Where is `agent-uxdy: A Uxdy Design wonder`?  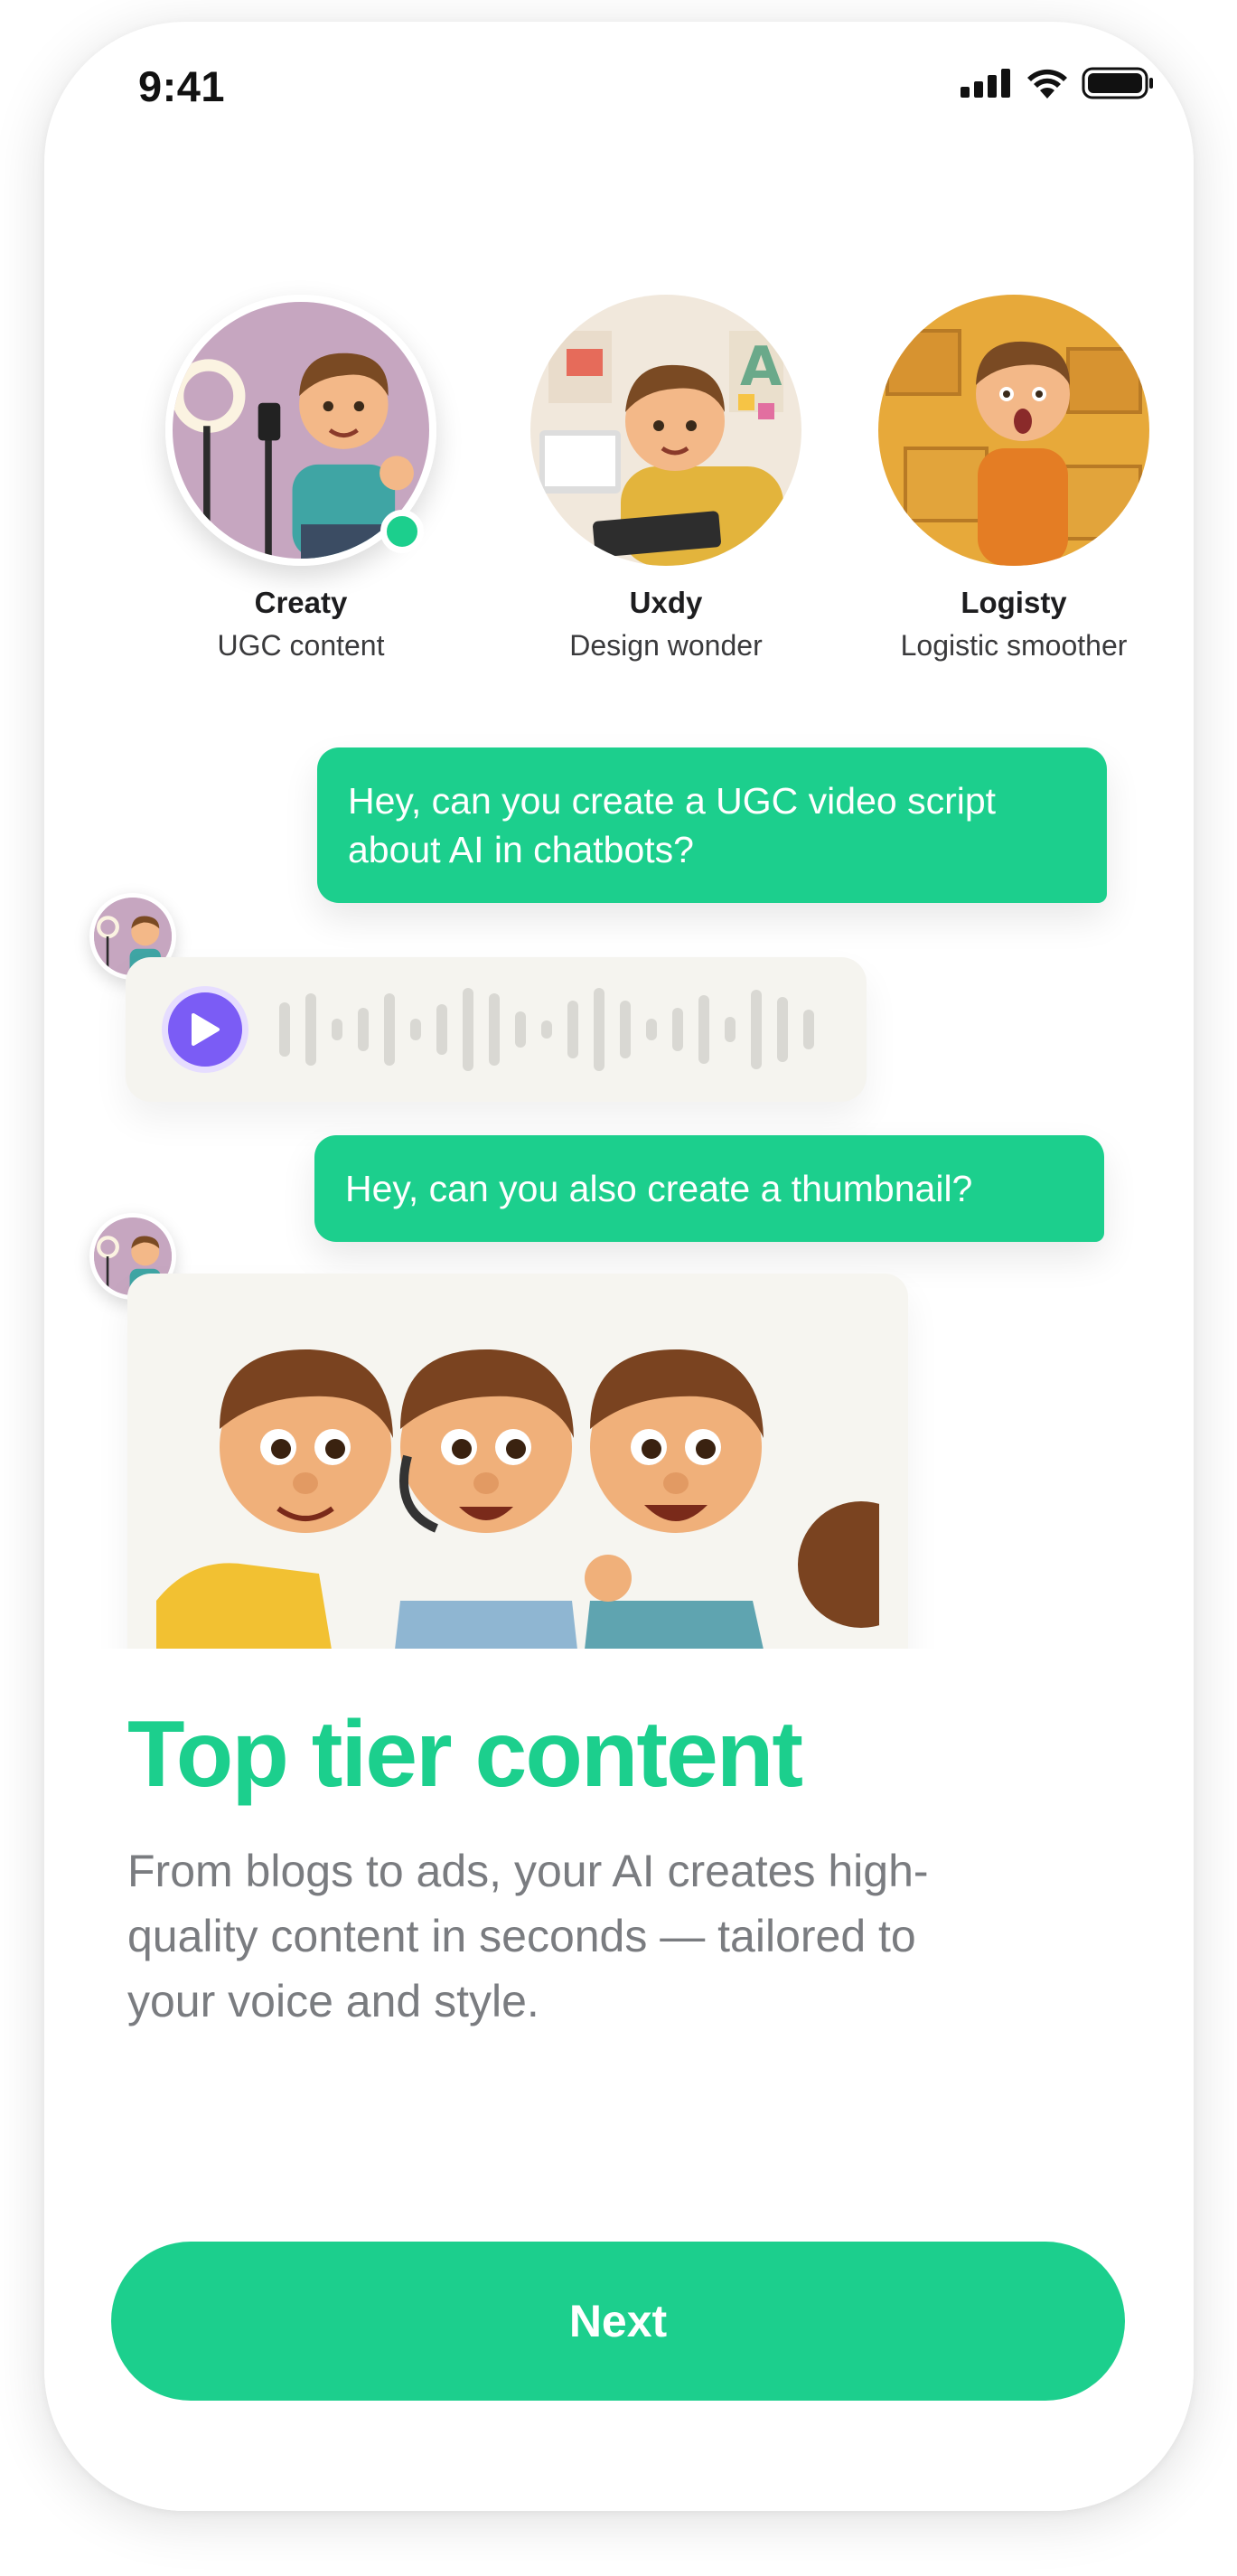 agent-uxdy: A Uxdy Design wonder is located at coordinates (666, 479).